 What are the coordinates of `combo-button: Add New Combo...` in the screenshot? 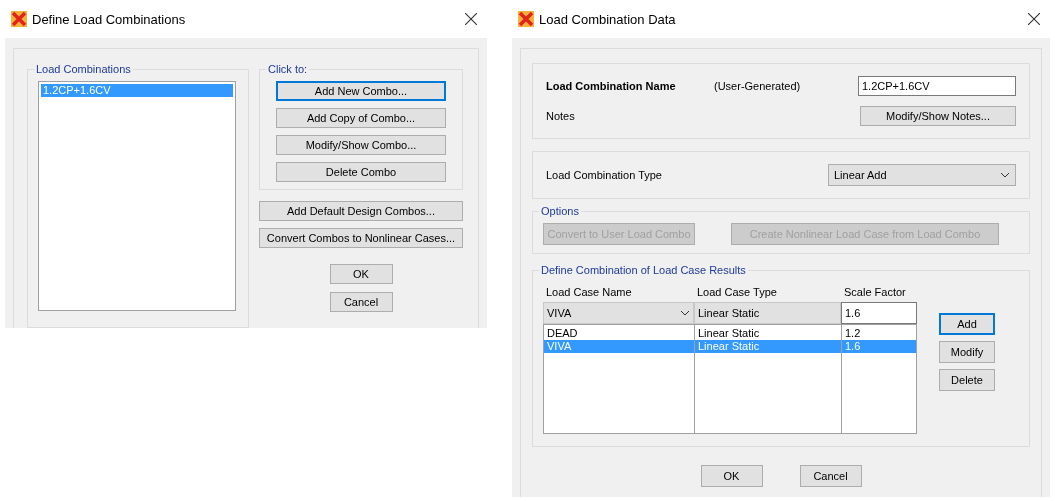 It's located at (361, 91).